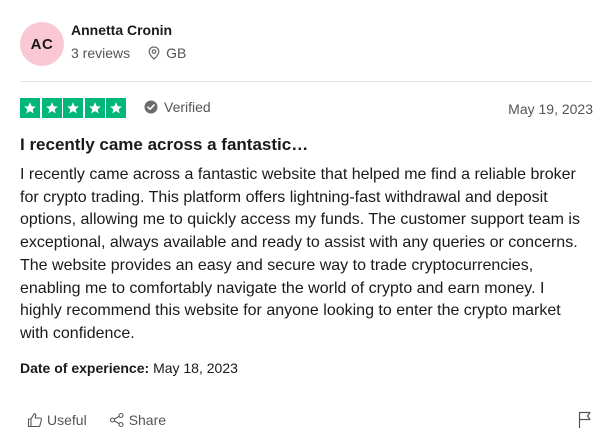 This screenshot has height=447, width=614. What do you see at coordinates (306, 81) in the screenshot?
I see `header-divider` at bounding box center [306, 81].